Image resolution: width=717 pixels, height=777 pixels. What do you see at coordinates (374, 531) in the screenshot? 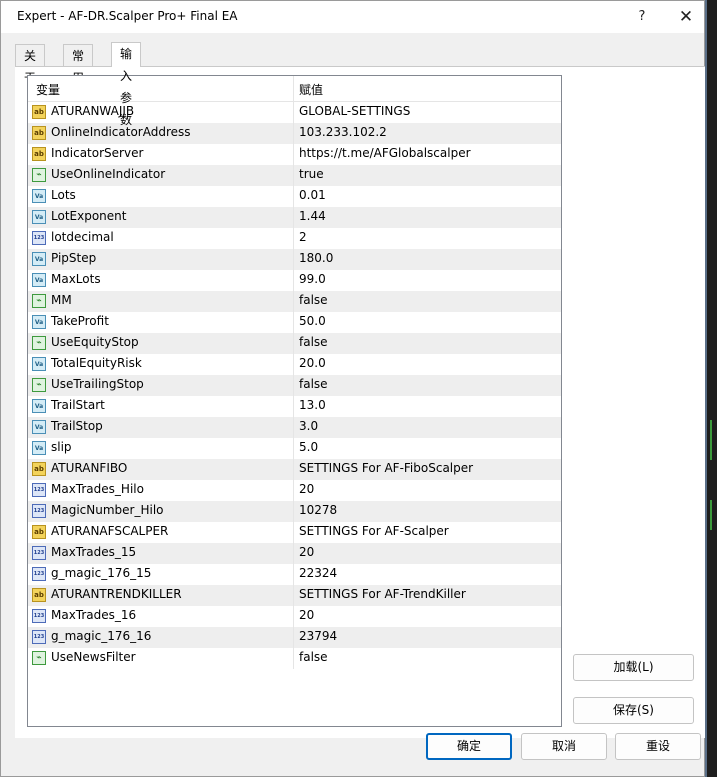
I see `parameter-value: SETTINGS For AF-Scalper` at bounding box center [374, 531].